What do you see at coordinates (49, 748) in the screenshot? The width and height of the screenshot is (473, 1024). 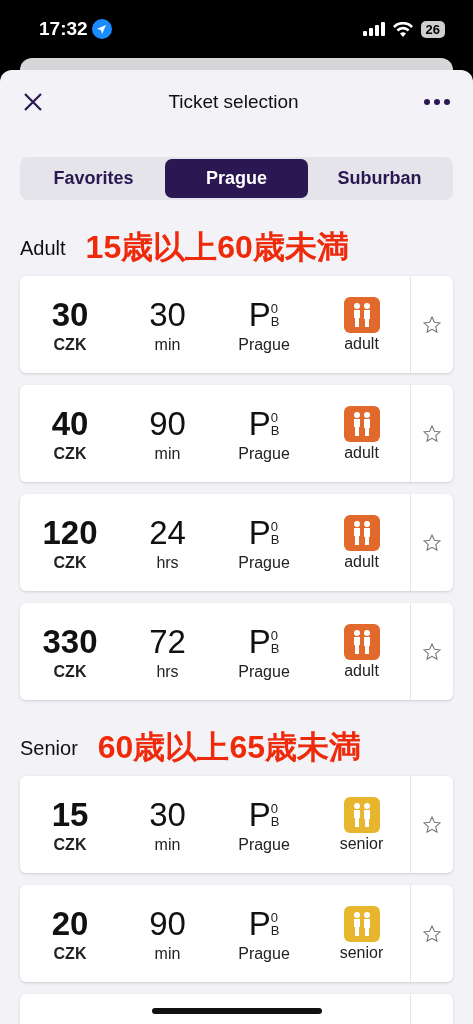 I see `section-title: Senior` at bounding box center [49, 748].